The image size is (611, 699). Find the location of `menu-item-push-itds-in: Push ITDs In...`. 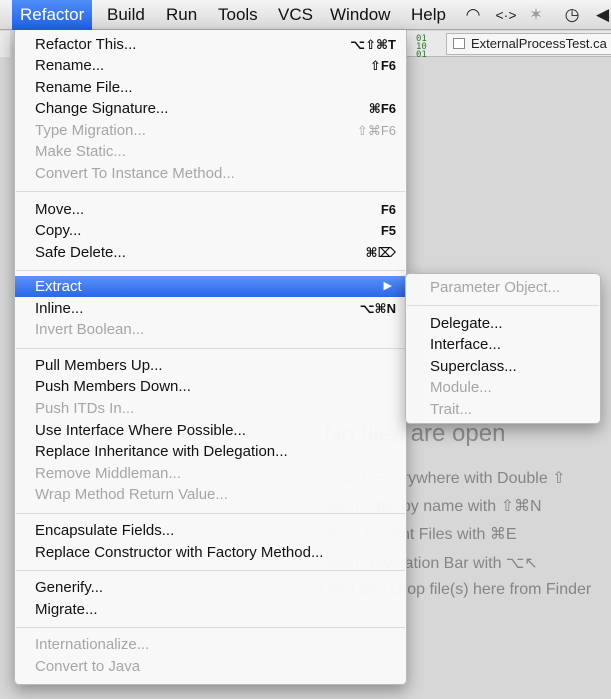

menu-item-push-itds-in: Push ITDs In... is located at coordinates (210, 408).